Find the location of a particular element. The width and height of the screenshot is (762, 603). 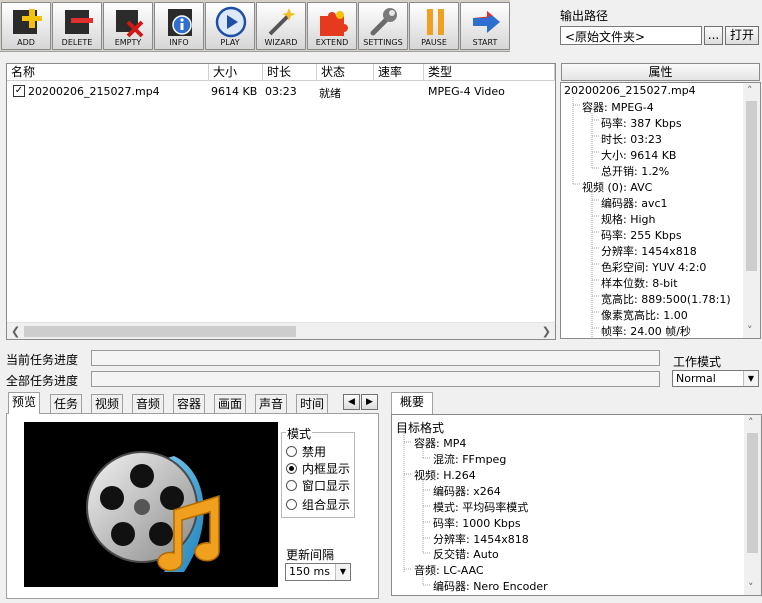

tab-video: 视频 is located at coordinates (107, 403).